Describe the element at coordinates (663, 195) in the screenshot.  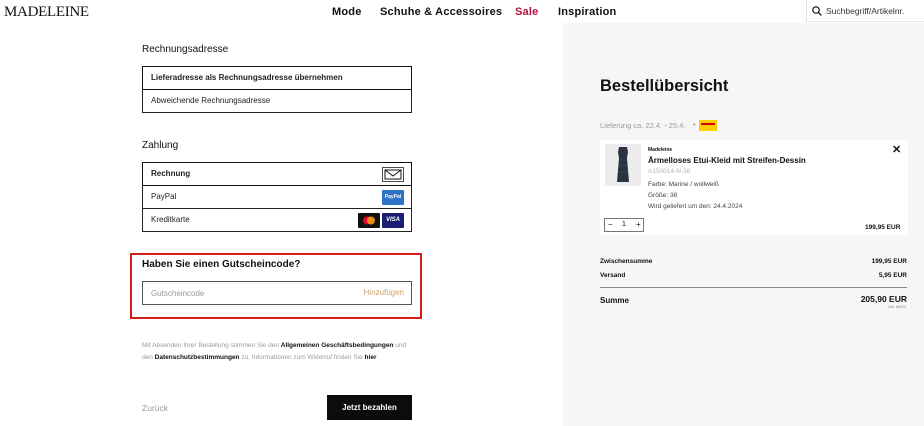
I see `product-size: Größe: 38` at that location.